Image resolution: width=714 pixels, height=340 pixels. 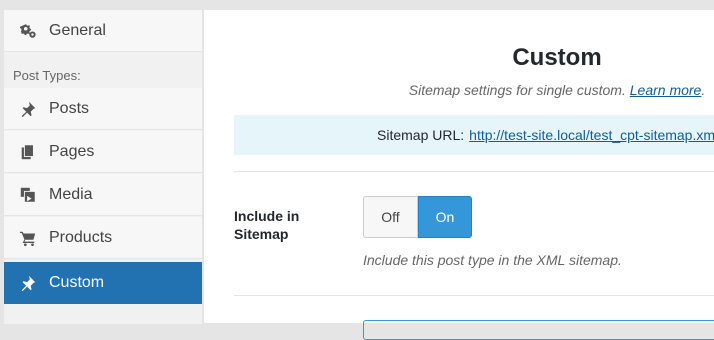 What do you see at coordinates (390, 217) in the screenshot?
I see `toggle-off-button: Off` at bounding box center [390, 217].